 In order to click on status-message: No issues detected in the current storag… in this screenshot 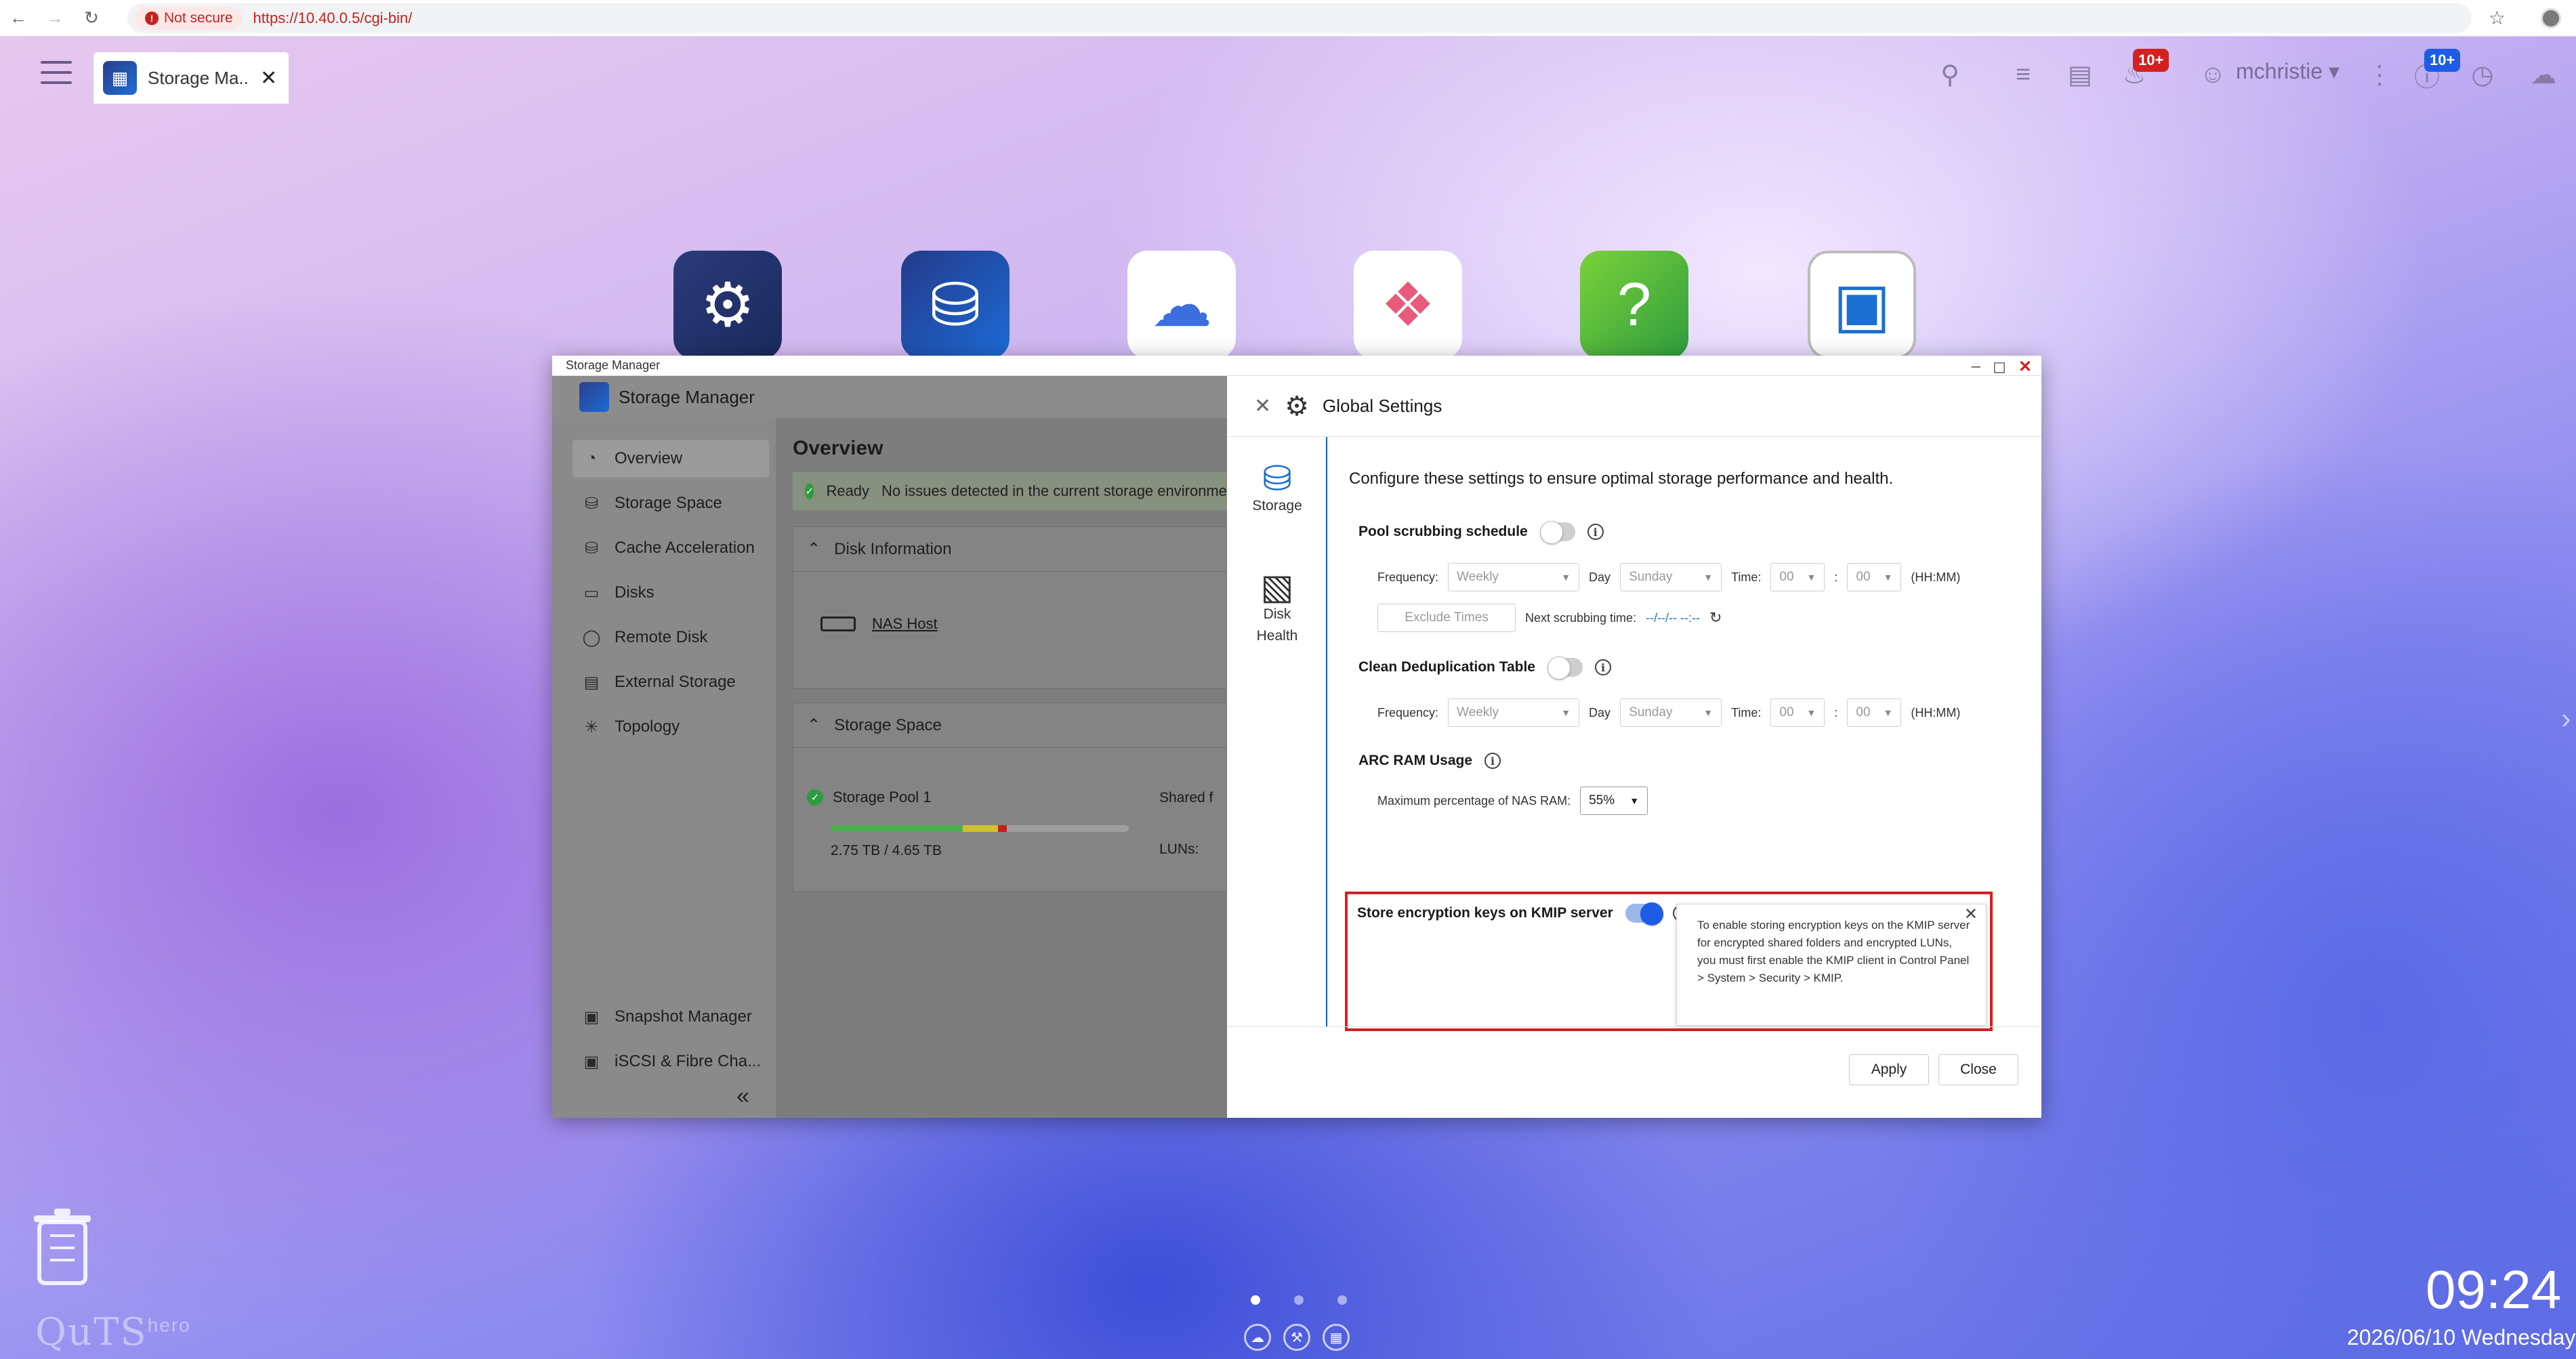, I will do `click(1054, 491)`.